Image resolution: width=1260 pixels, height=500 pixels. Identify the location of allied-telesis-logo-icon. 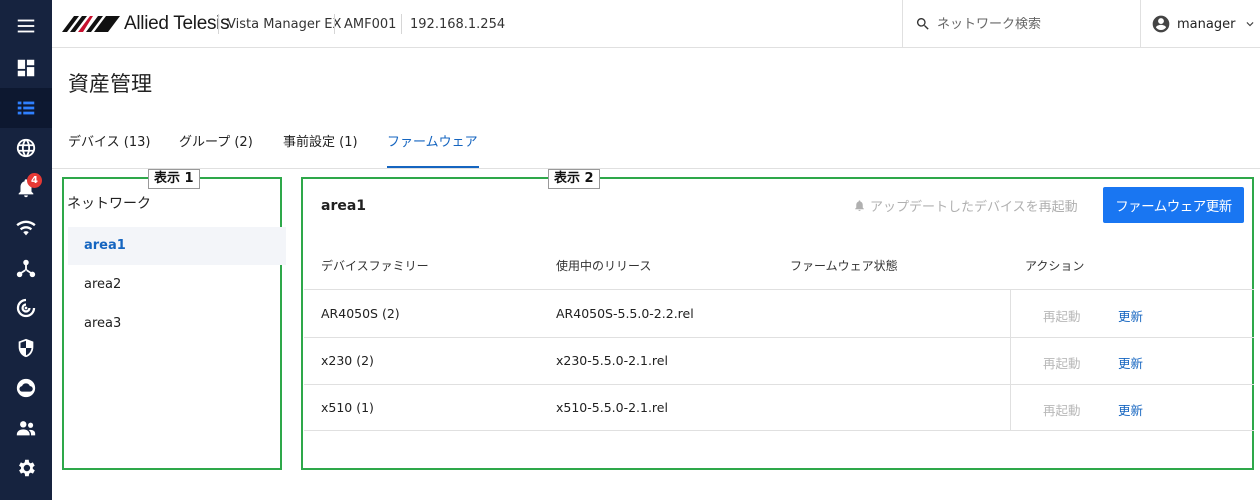
(91, 24).